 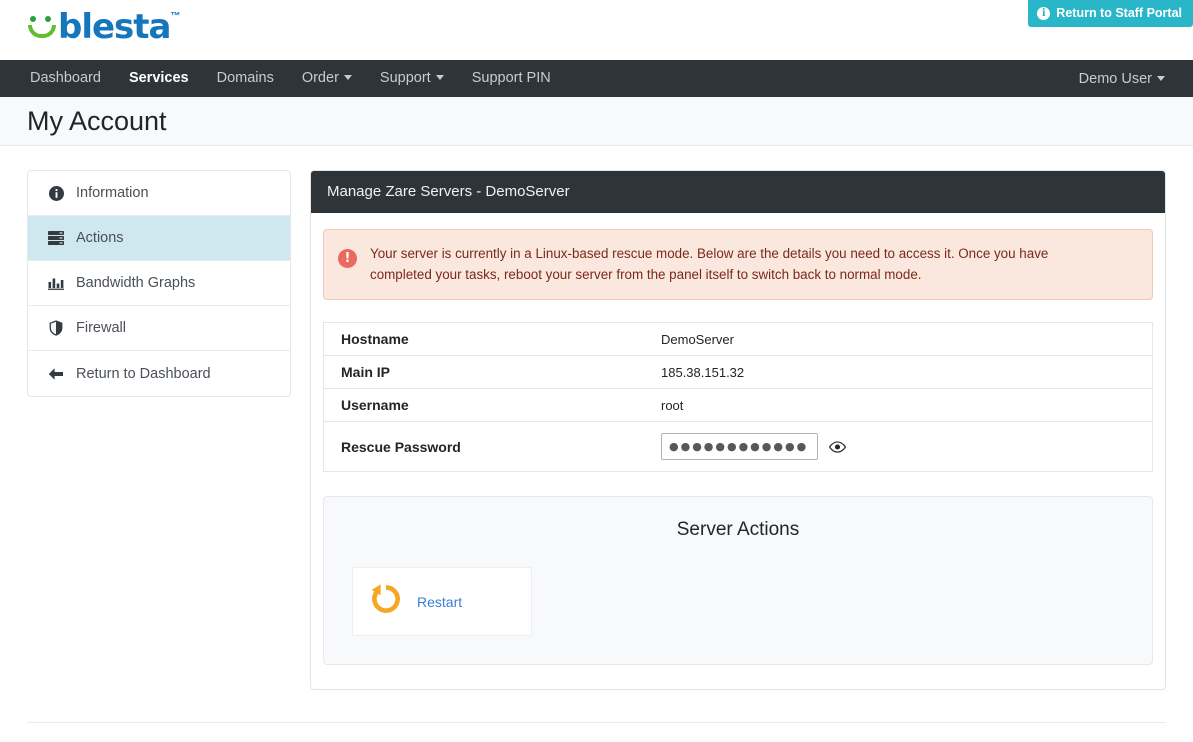 I want to click on detail-key-main-ip: Main IP, so click(x=366, y=372).